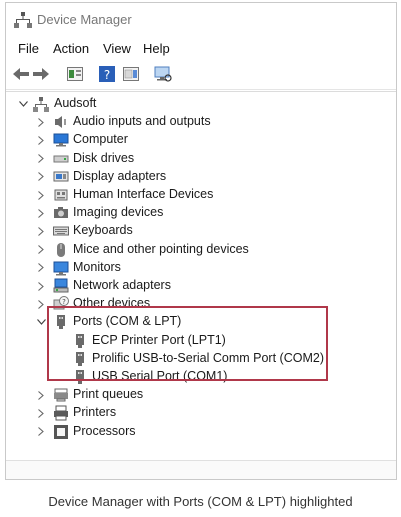 Image resolution: width=401 pixels, height=517 pixels. I want to click on help-button: ?, so click(107, 74).